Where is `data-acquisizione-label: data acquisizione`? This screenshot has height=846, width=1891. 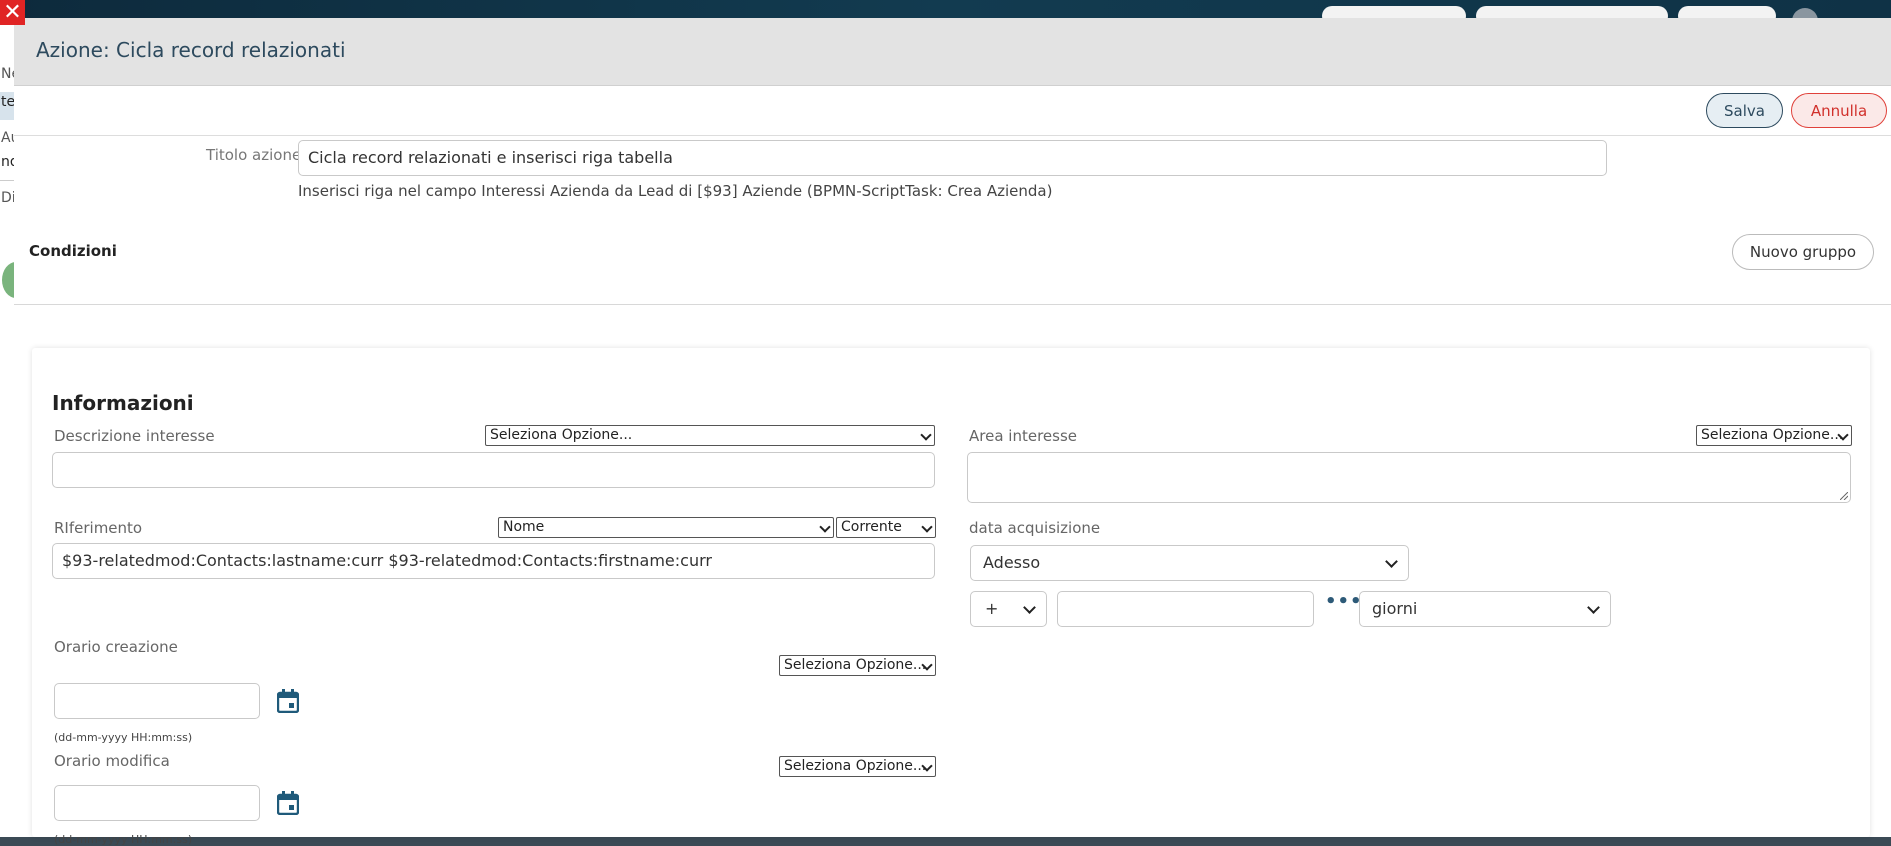
data-acquisizione-label: data acquisizione is located at coordinates (1035, 528).